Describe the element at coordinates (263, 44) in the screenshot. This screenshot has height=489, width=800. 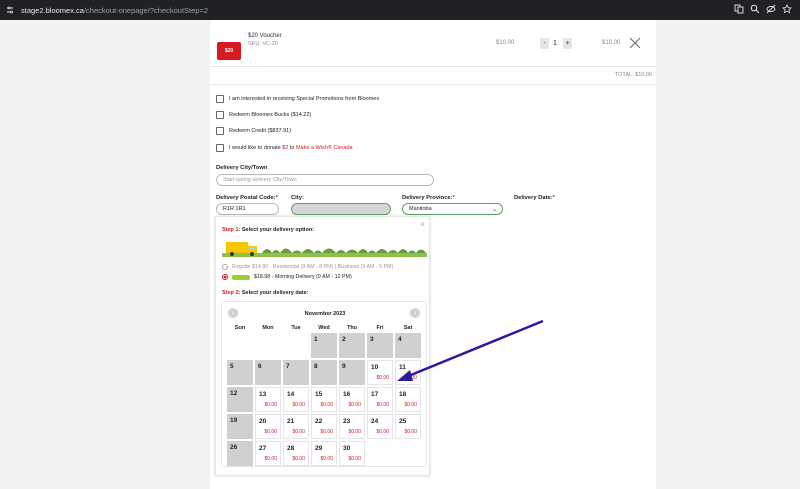
I see `item-sku: SKU: VC-20` at that location.